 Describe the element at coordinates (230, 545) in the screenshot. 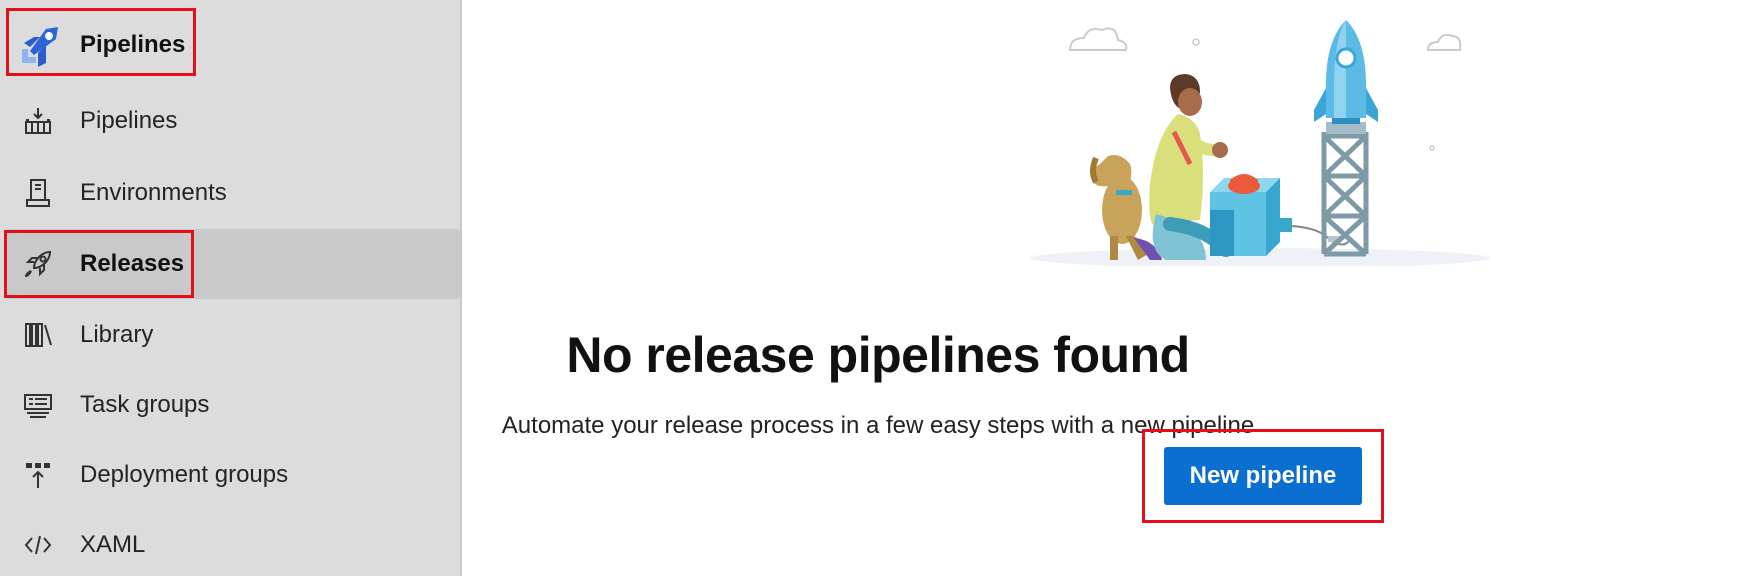

I see `sidebar-item-xaml: XAML` at that location.